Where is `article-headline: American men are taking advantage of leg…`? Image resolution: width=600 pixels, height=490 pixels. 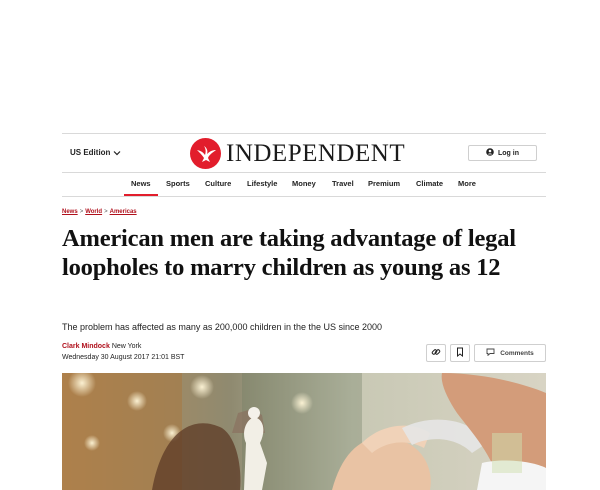
article-headline: American men are taking advantage of leg… is located at coordinates (289, 253).